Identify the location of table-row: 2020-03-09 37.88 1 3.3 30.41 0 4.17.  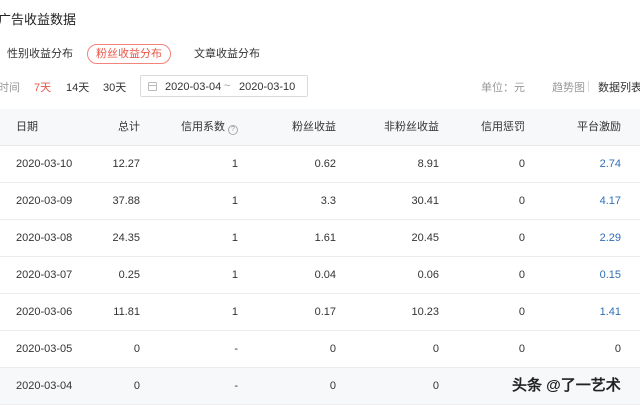
(320, 201).